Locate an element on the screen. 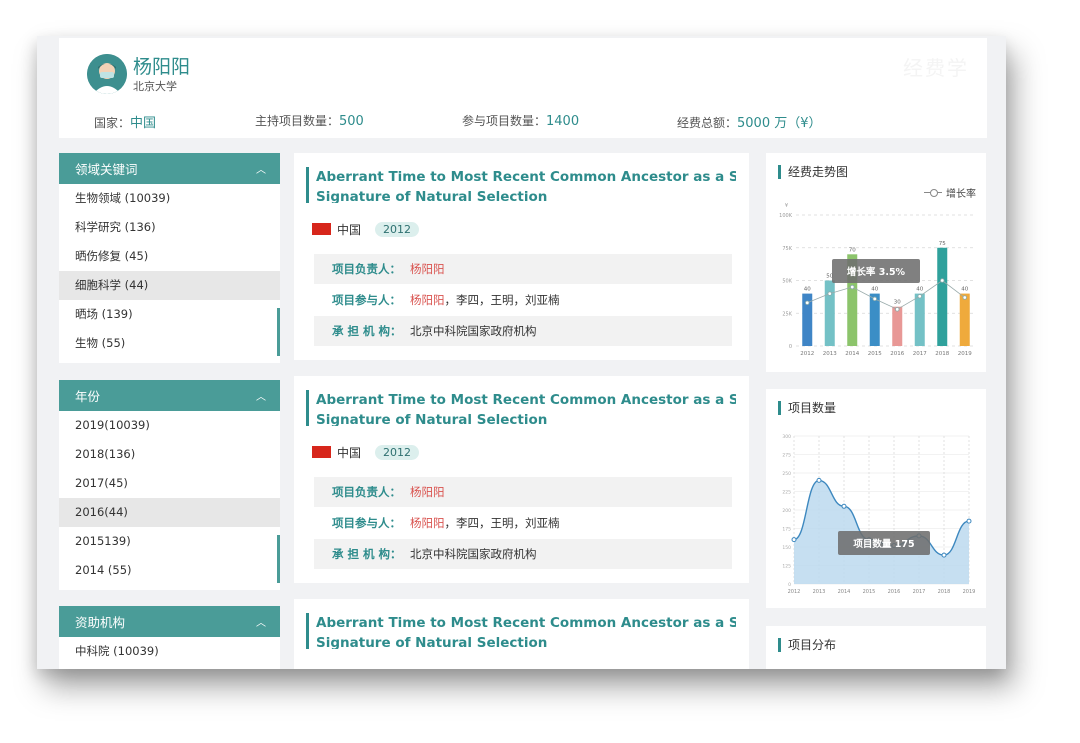 This screenshot has width=1080, height=743. stat-total-funding: 经费总额：5000 万（¥） is located at coordinates (749, 123).